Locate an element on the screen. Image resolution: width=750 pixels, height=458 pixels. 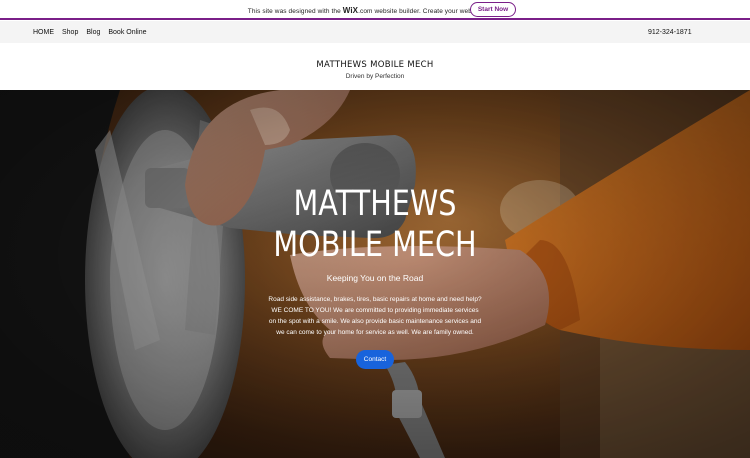
wix-logo: WiX is located at coordinates (350, 10).